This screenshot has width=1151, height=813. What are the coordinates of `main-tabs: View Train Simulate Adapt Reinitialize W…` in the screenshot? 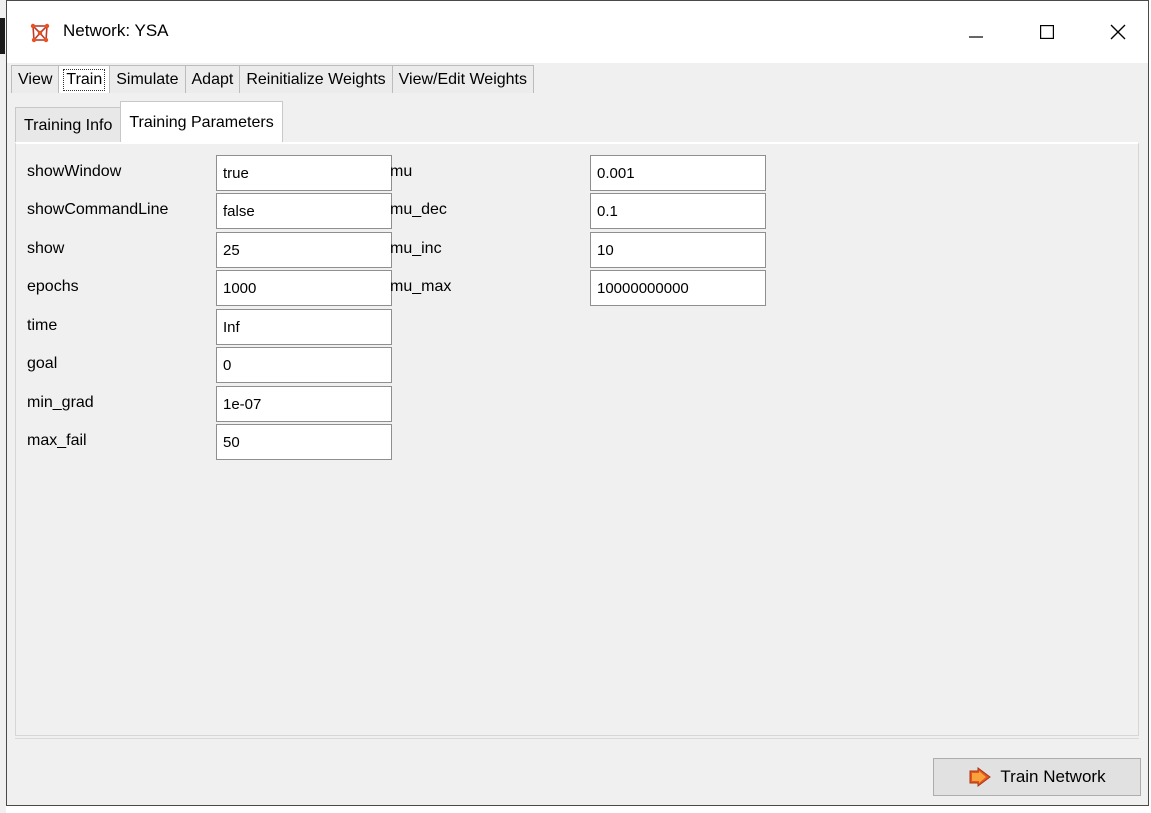 It's located at (272, 79).